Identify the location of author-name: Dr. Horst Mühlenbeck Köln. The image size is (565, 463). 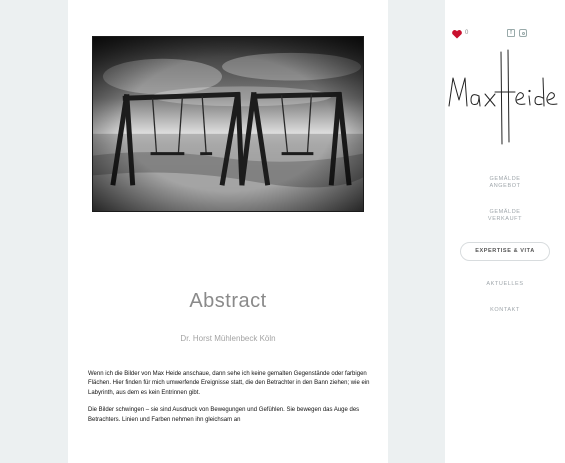
(228, 338).